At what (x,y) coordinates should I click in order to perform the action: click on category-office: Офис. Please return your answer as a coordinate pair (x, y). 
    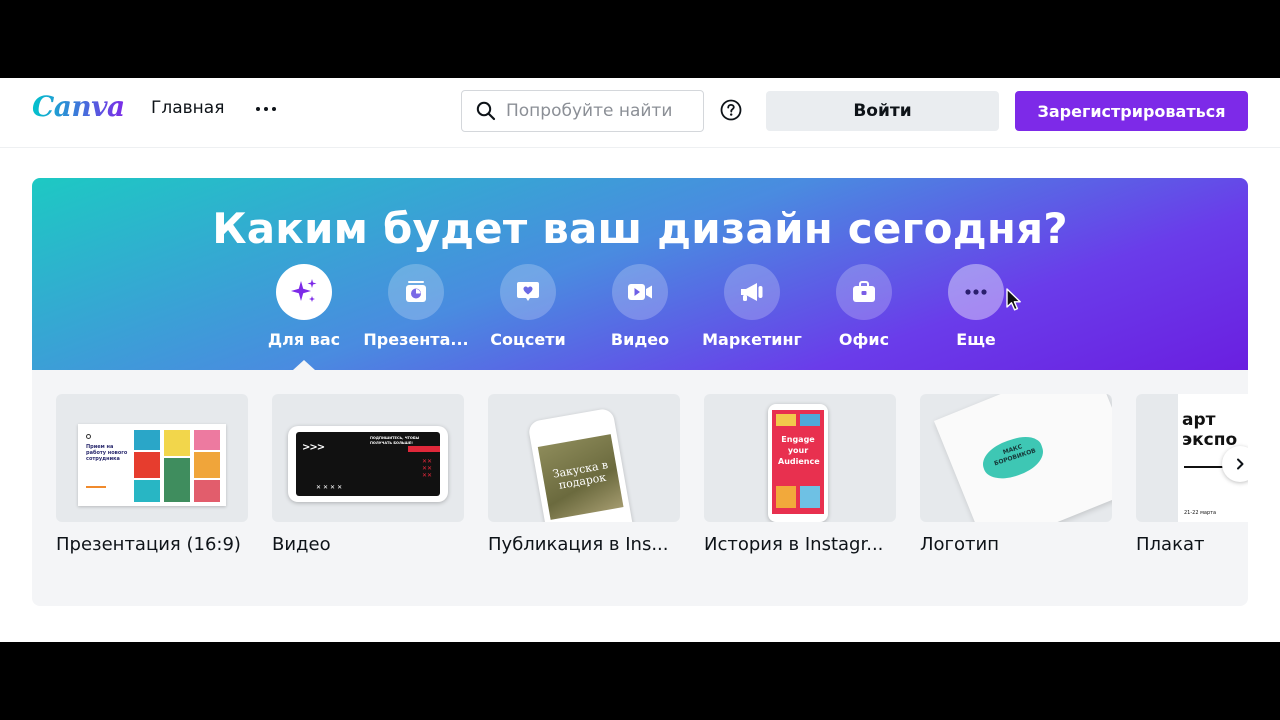
    Looking at the image, I should click on (864, 306).